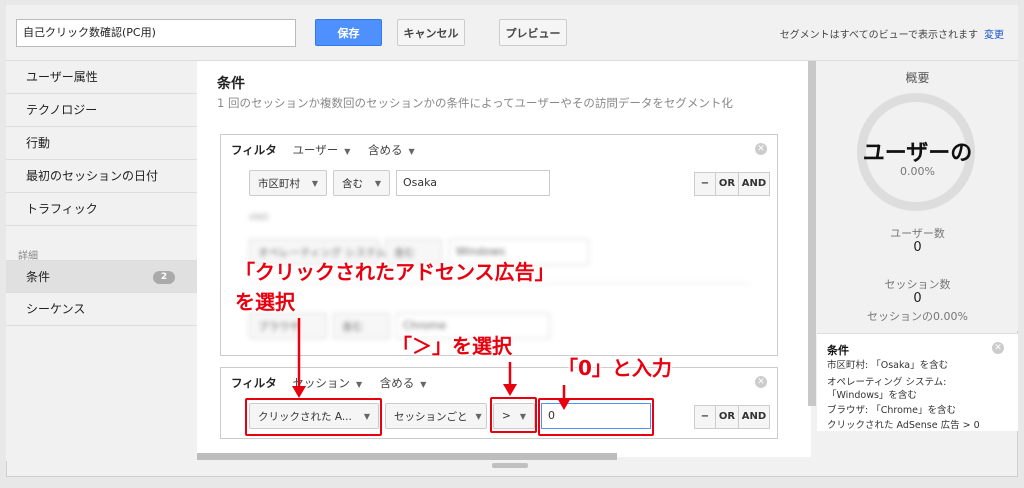 The height and width of the screenshot is (488, 1024). I want to click on highlight-value-input, so click(596, 417).